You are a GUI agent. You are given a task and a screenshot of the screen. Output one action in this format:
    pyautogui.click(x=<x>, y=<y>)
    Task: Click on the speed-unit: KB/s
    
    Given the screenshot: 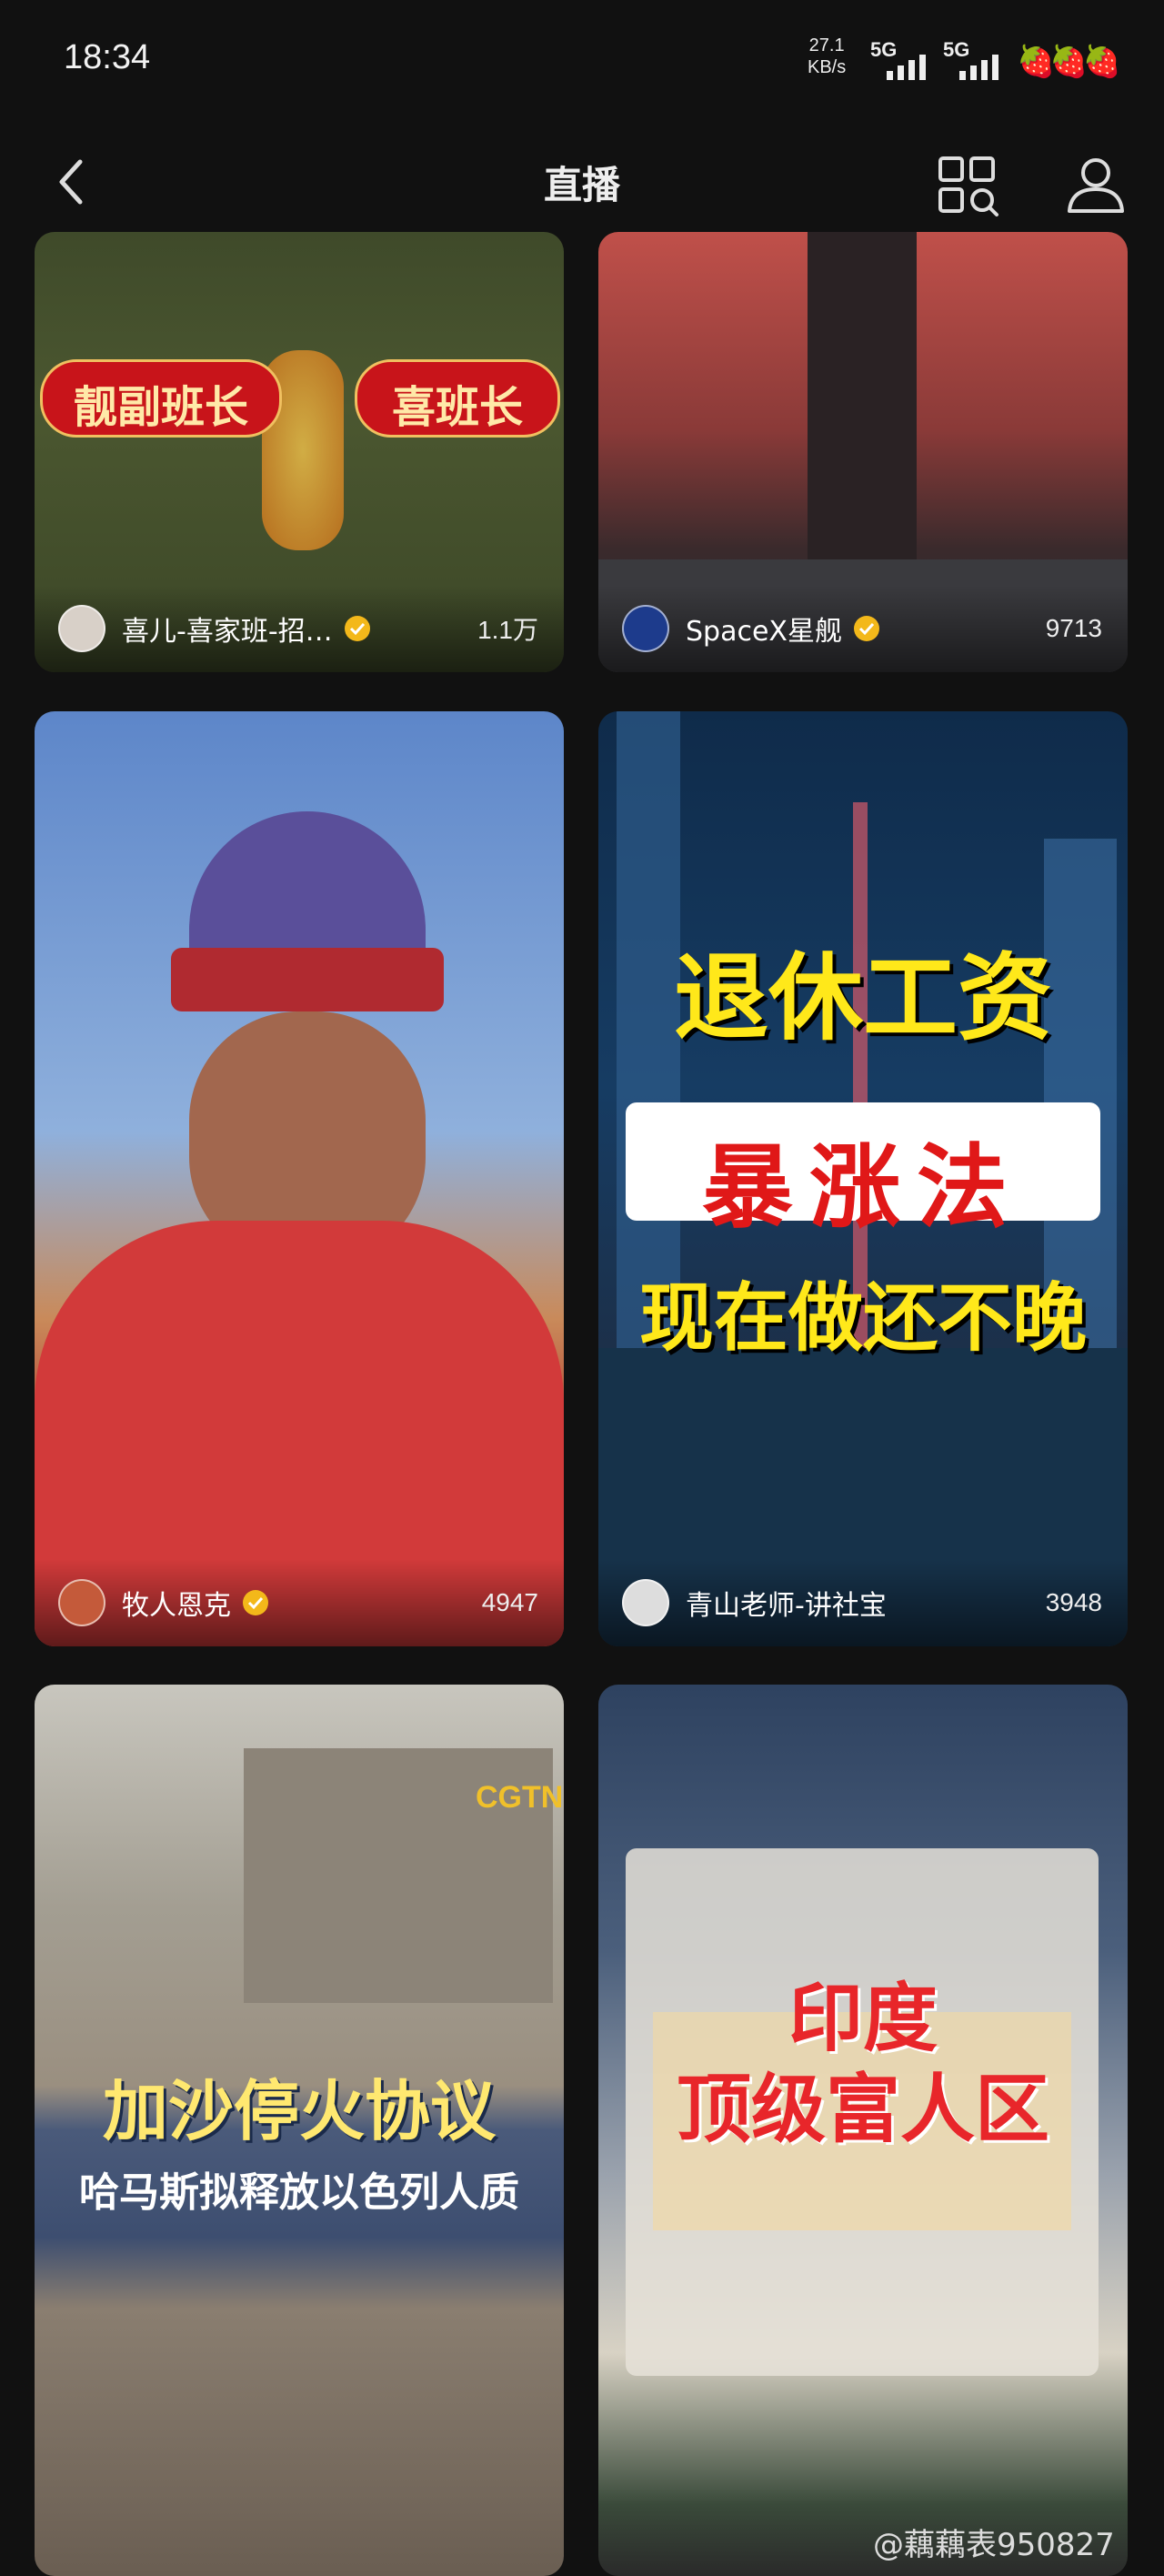 What is the action you would take?
    pyautogui.click(x=828, y=67)
    